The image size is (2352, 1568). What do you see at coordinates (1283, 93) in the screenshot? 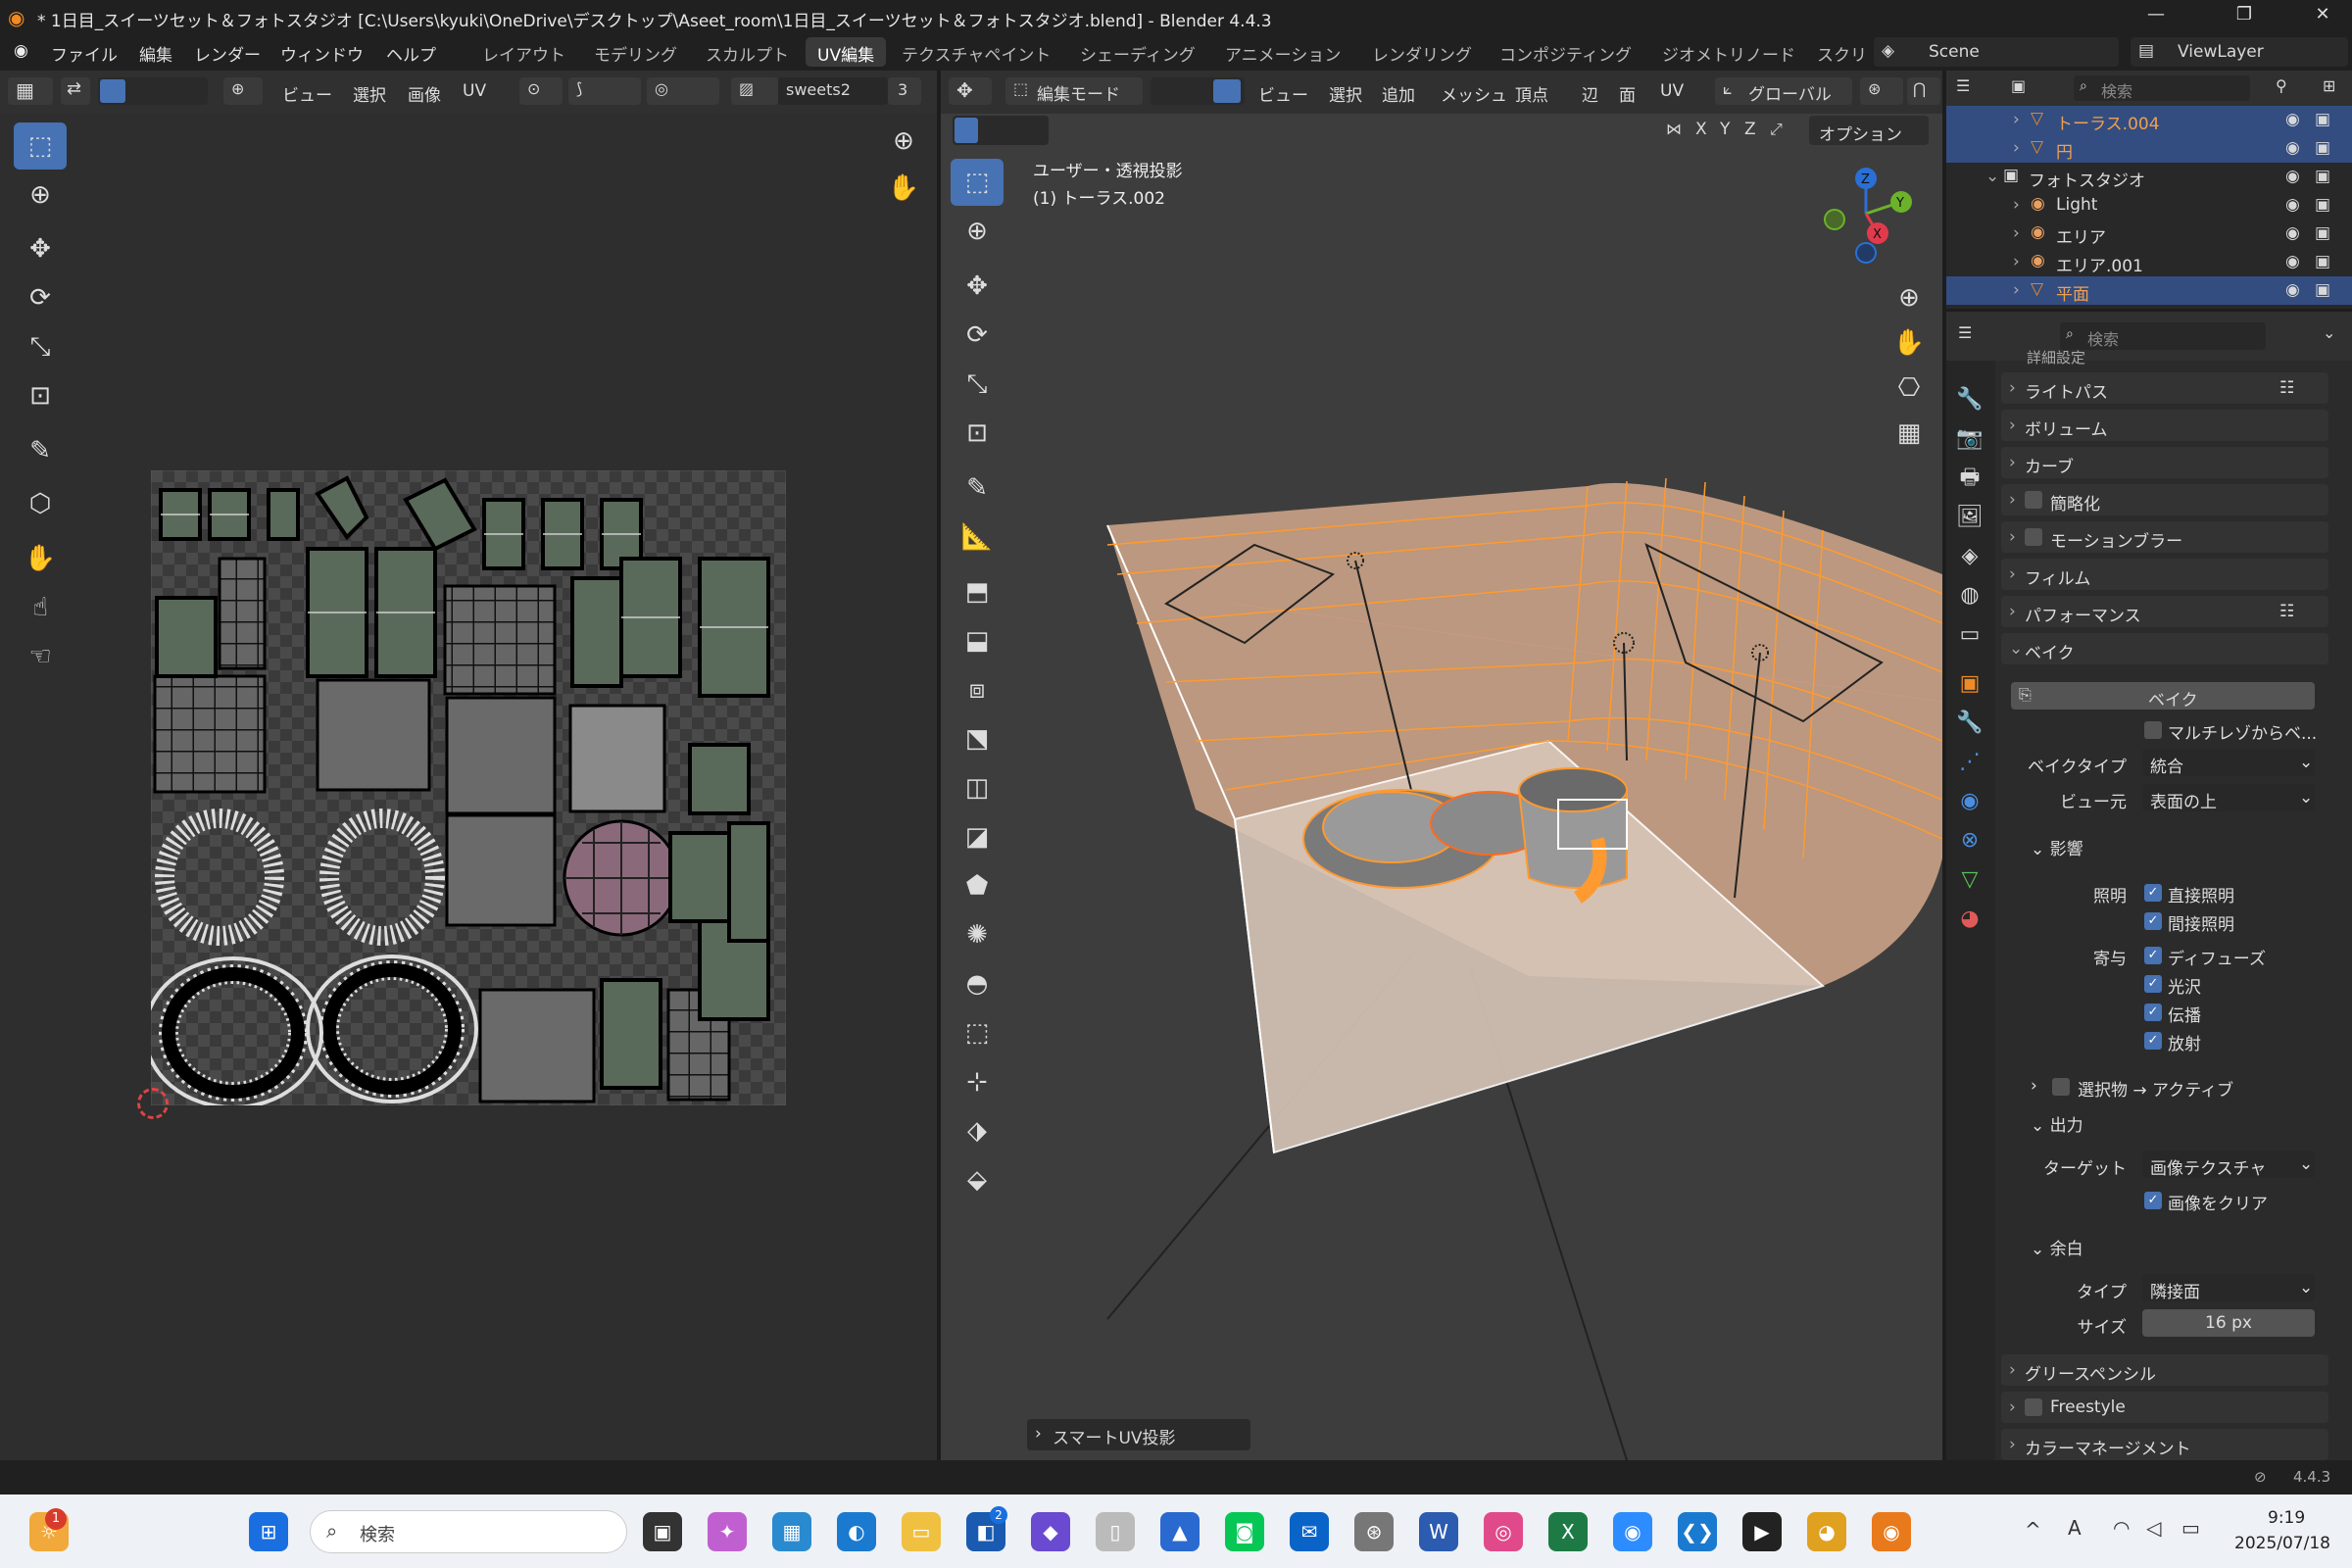
I see `viewport-menu-view: ビュー` at bounding box center [1283, 93].